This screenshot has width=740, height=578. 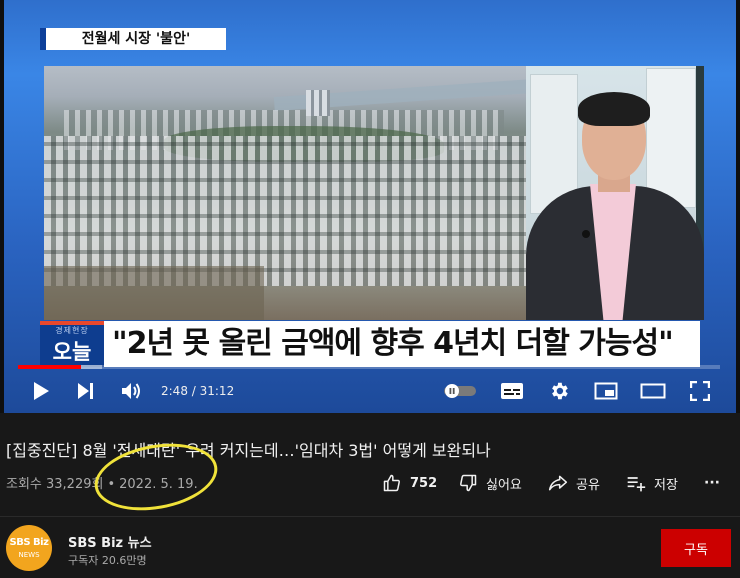 I want to click on save-button: 저장, so click(x=652, y=483).